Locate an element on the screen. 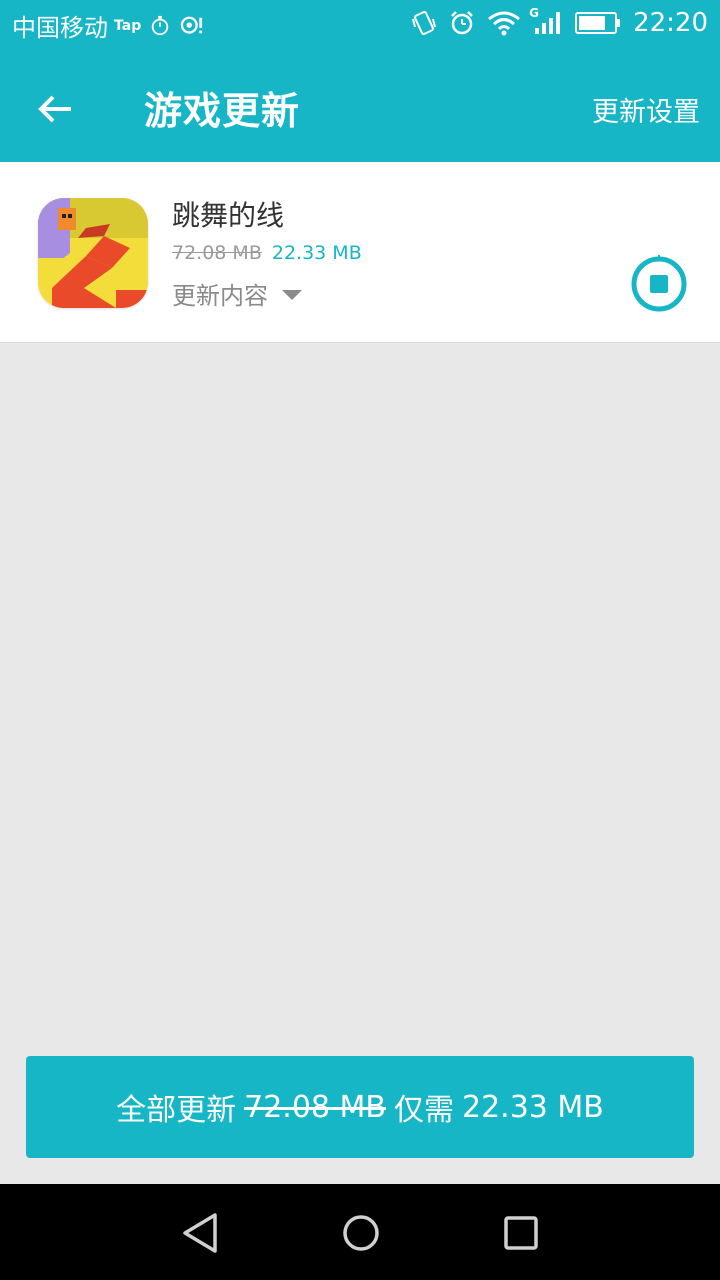  update-all-old-size: 72.08 MB is located at coordinates (315, 1107).